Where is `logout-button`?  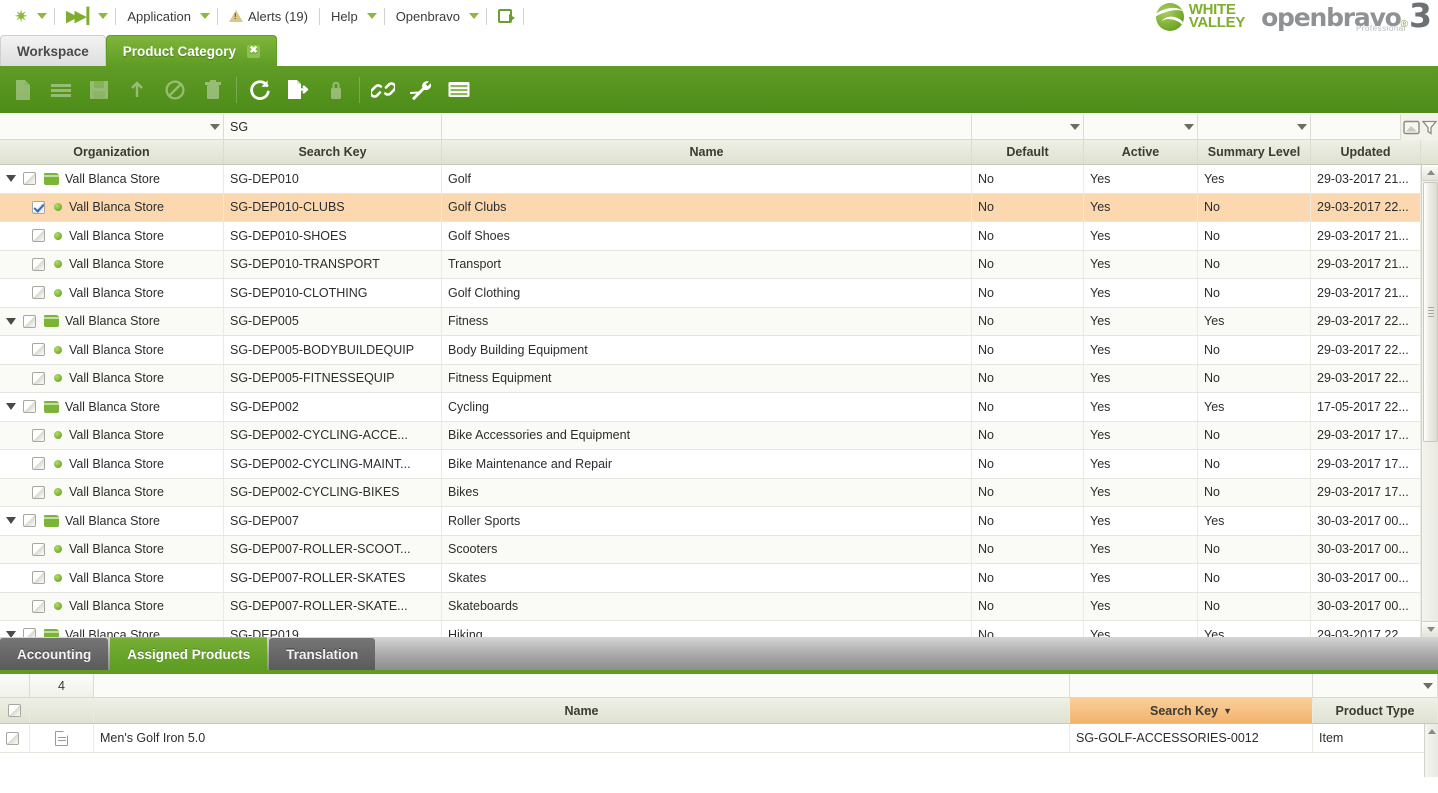 logout-button is located at coordinates (505, 16).